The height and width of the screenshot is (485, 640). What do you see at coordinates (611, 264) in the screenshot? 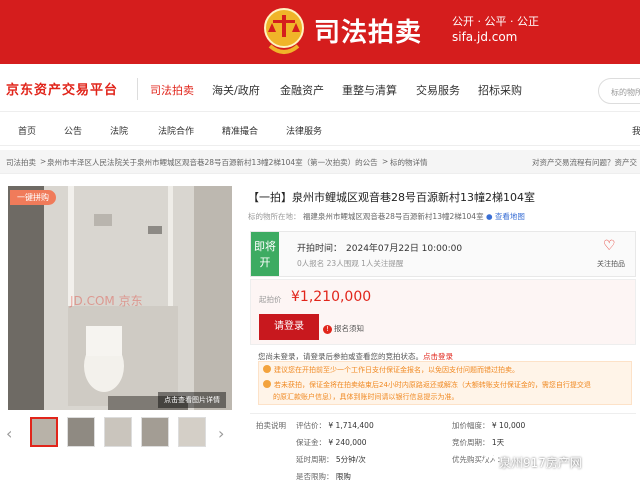
I see `follow-button: 关注拍品` at bounding box center [611, 264].